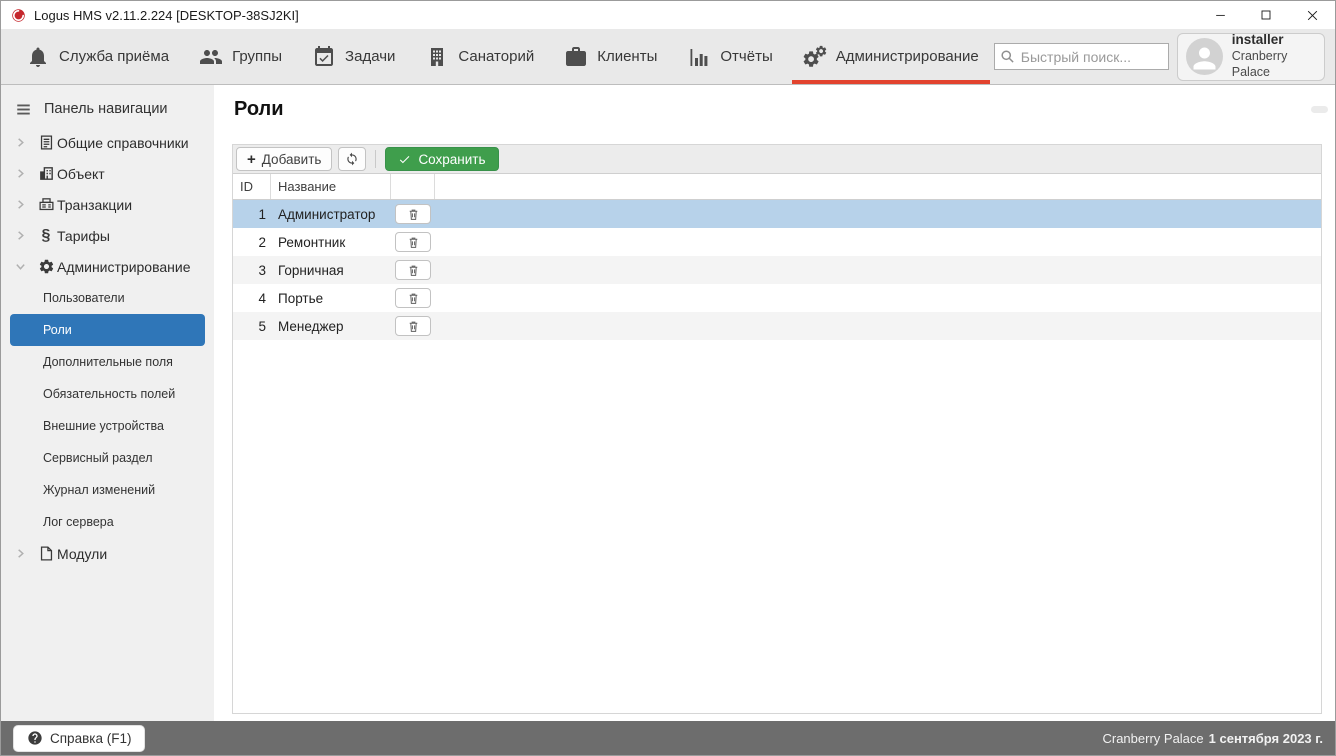 This screenshot has height=756, width=1336. I want to click on sidebar-item-label: Дополнительные поля, so click(108, 362).